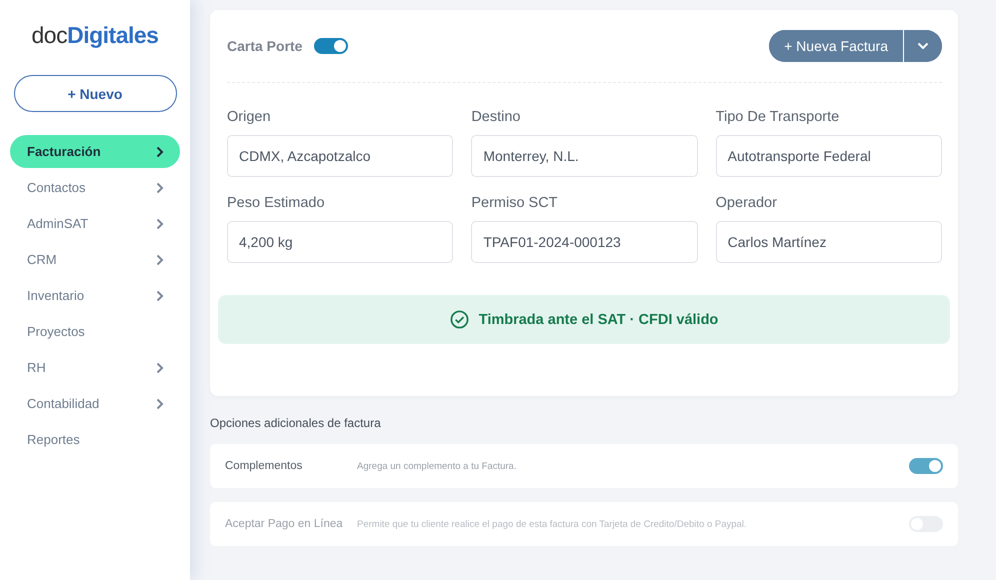 Image resolution: width=996 pixels, height=580 pixels. What do you see at coordinates (836, 46) in the screenshot?
I see `new-invoice-button: + Nueva Factura` at bounding box center [836, 46].